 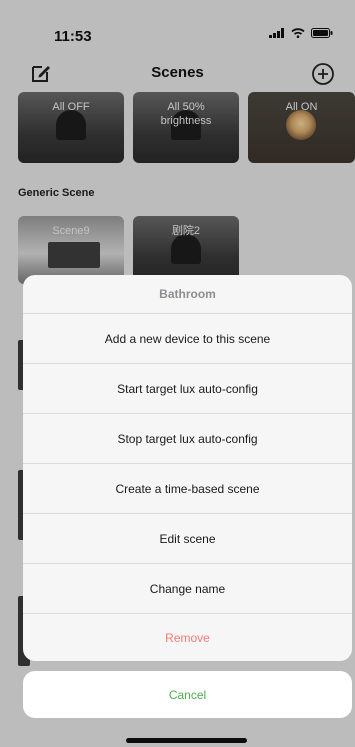 What do you see at coordinates (187, 589) in the screenshot?
I see `change-name-button: Change name` at bounding box center [187, 589].